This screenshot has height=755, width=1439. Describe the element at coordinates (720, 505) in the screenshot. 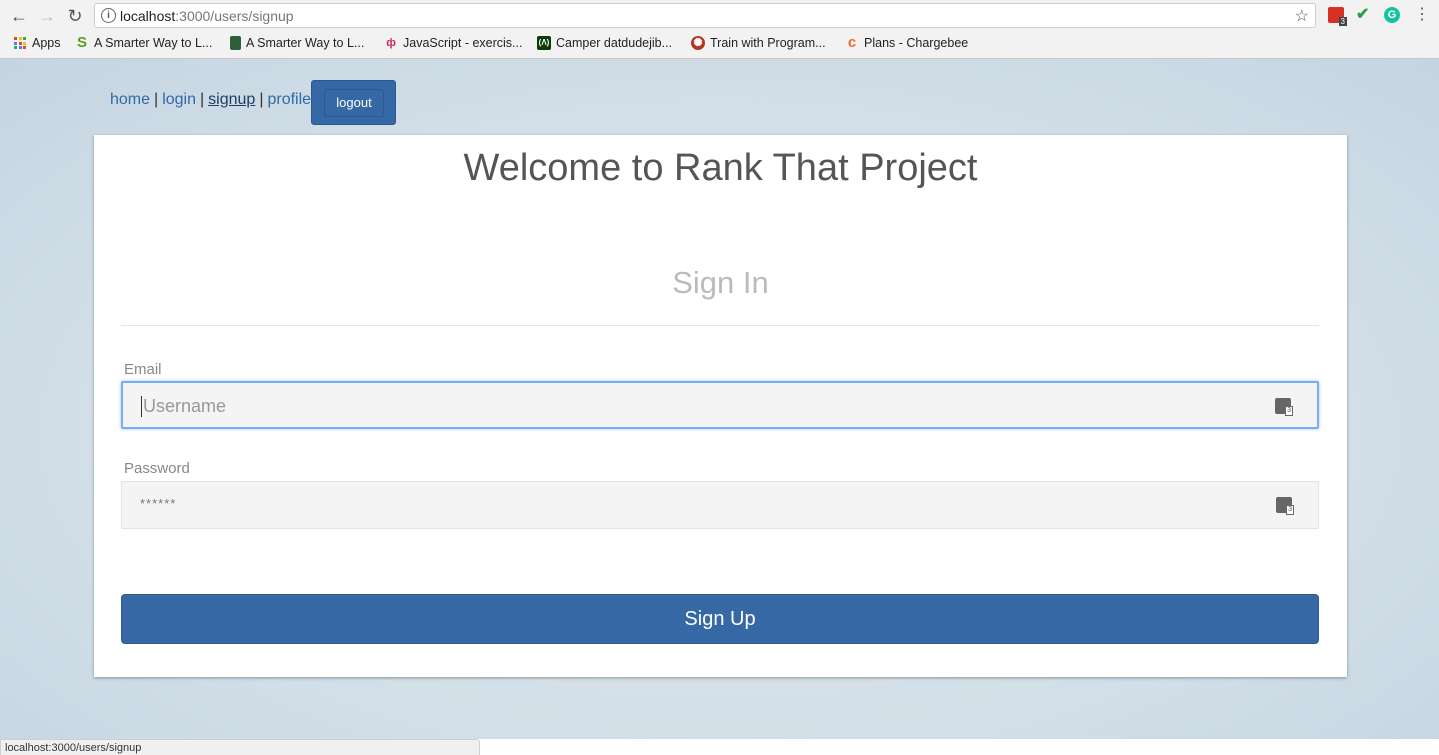

I see `password-field: ****** 3` at that location.